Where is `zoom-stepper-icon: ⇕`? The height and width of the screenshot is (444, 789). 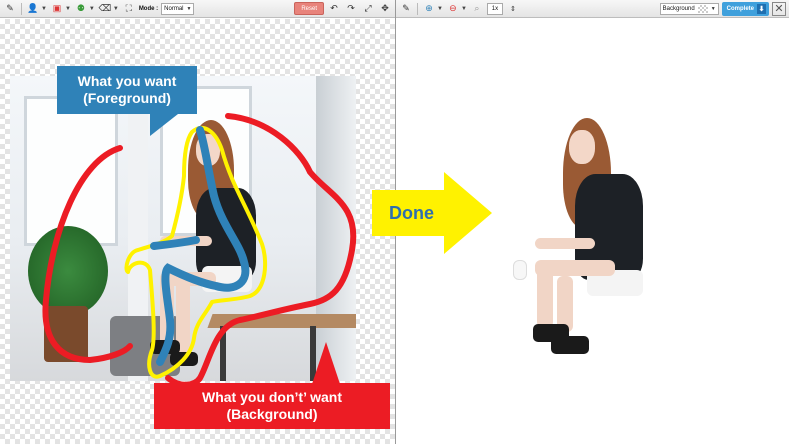
zoom-stepper-icon: ⇕ is located at coordinates (513, 9).